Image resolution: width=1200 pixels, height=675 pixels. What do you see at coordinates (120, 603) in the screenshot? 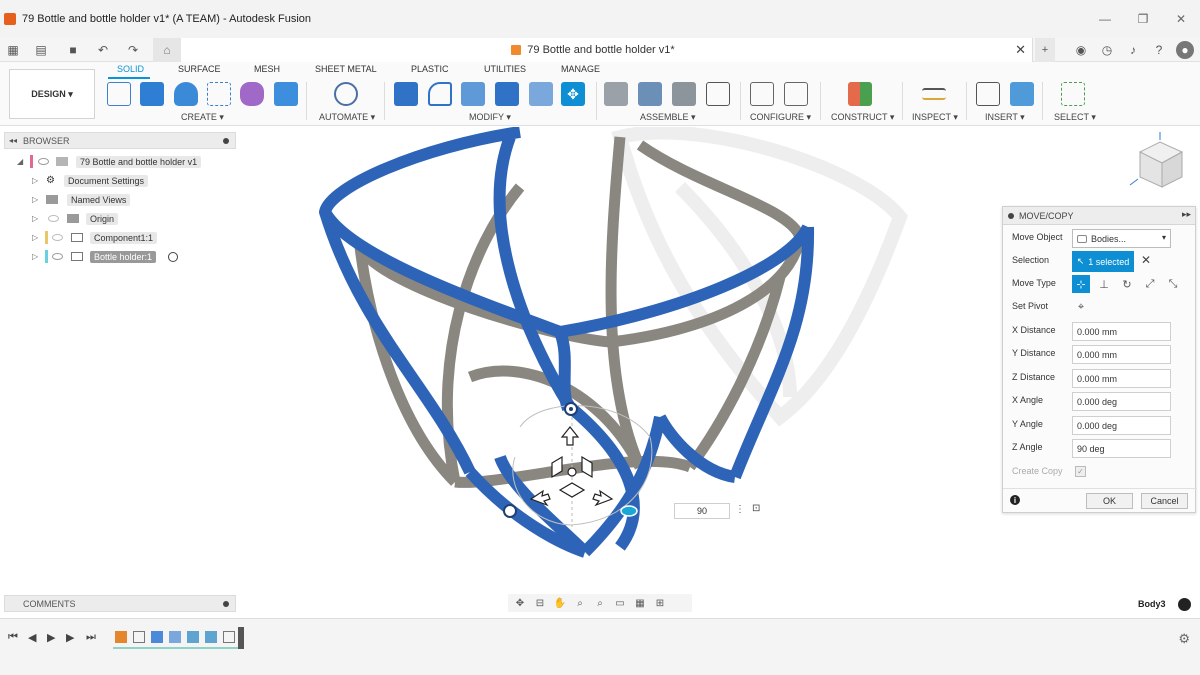
I see `comments-panel: COMMENTS` at bounding box center [120, 603].